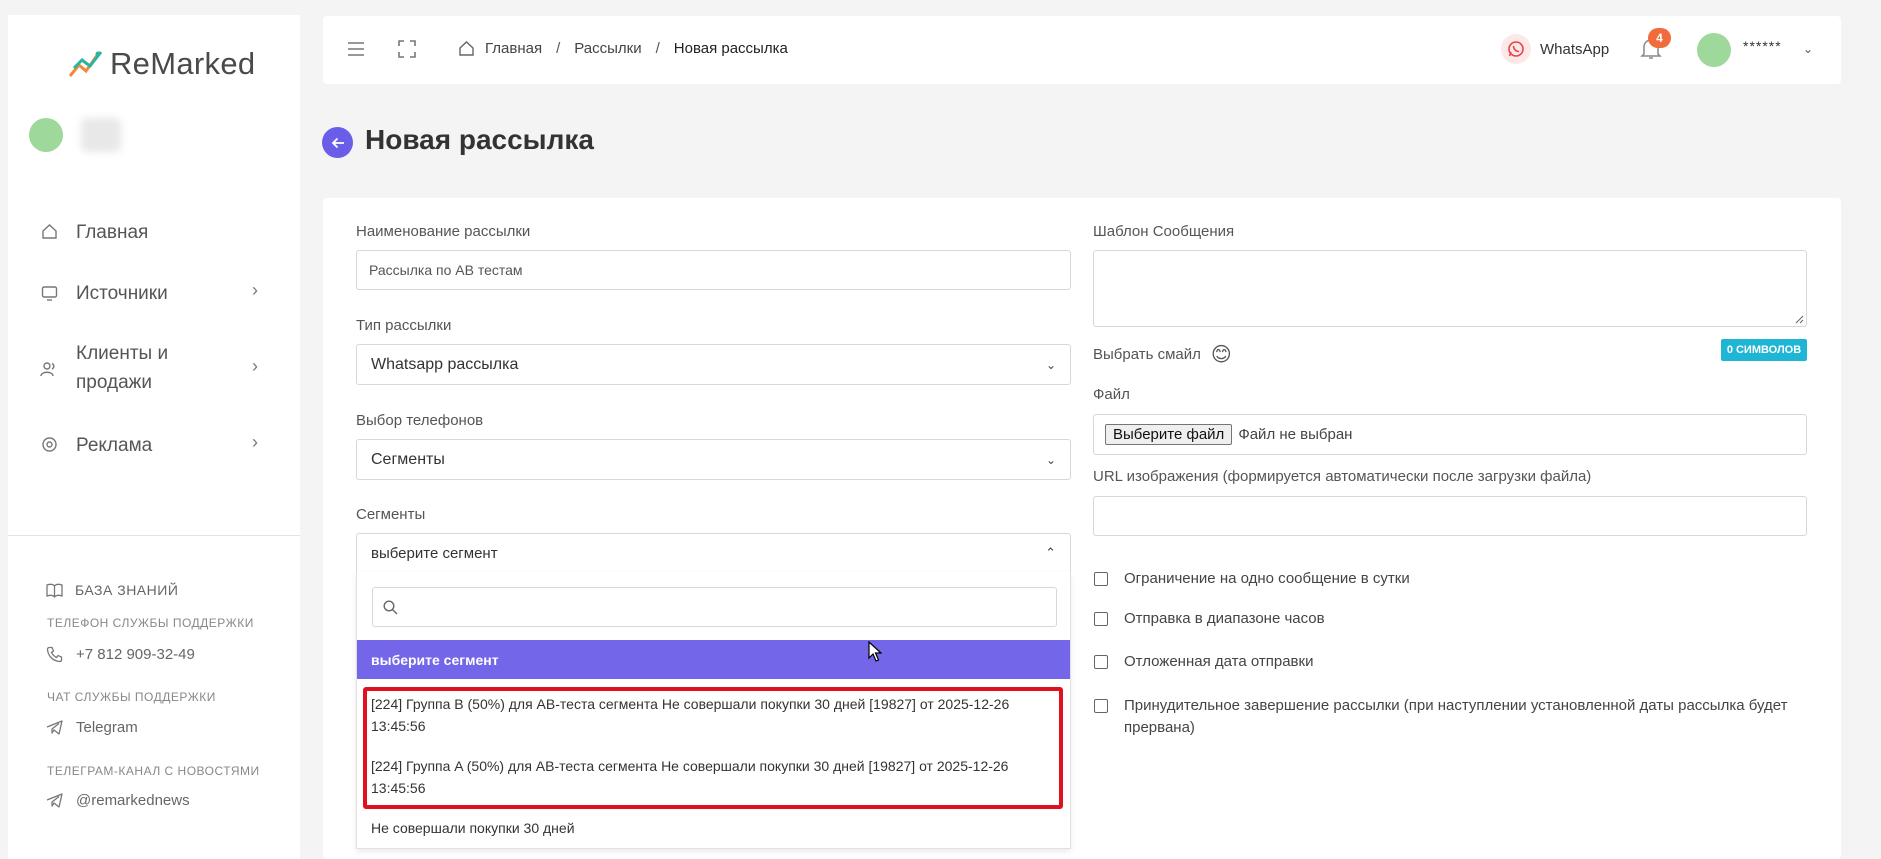 Image resolution: width=1881 pixels, height=859 pixels. What do you see at coordinates (122, 353) in the screenshot?
I see `sidebar-item-label: Клиенты и` at bounding box center [122, 353].